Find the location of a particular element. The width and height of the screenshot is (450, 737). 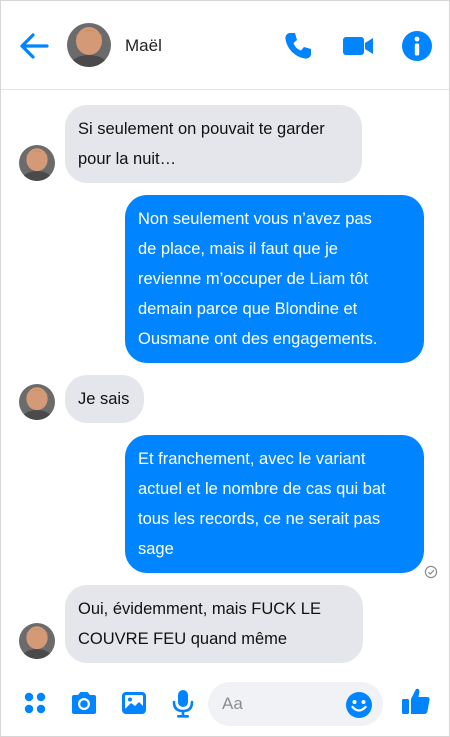

image-icon is located at coordinates (134, 703).